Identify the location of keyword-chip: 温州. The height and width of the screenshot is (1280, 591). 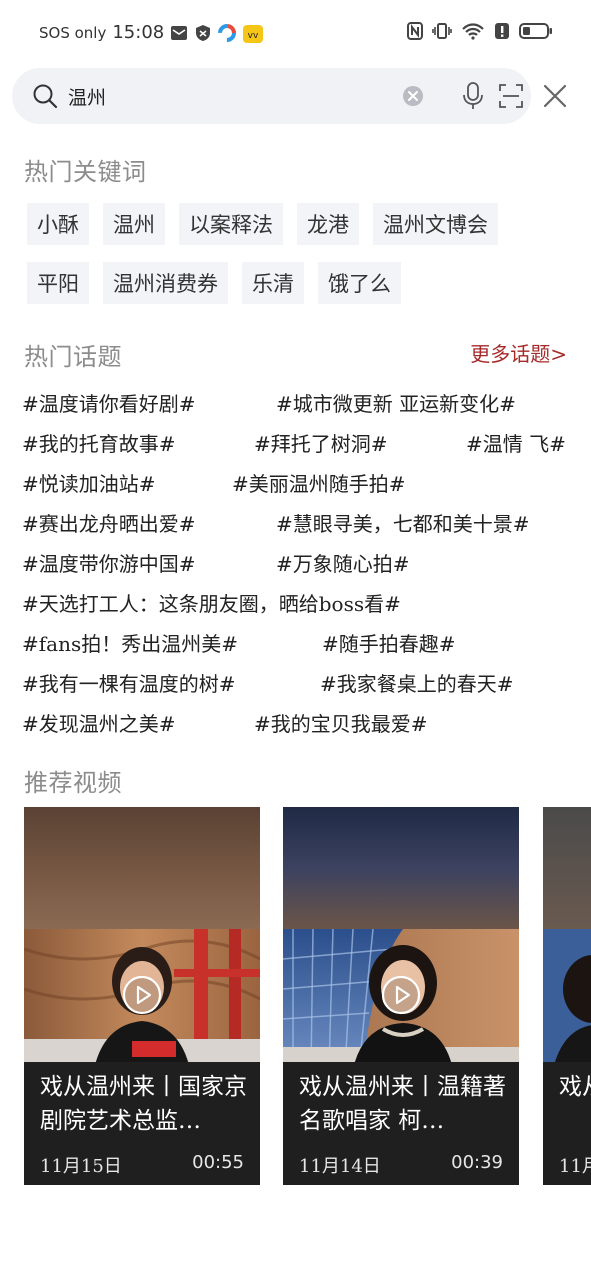
(134, 224).